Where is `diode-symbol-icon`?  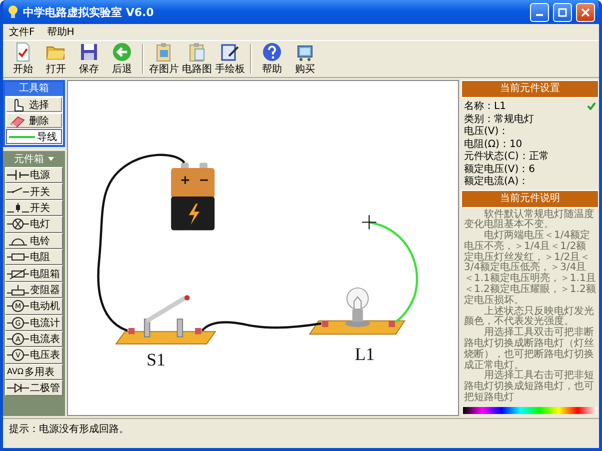
diode-symbol-icon is located at coordinates (18, 388).